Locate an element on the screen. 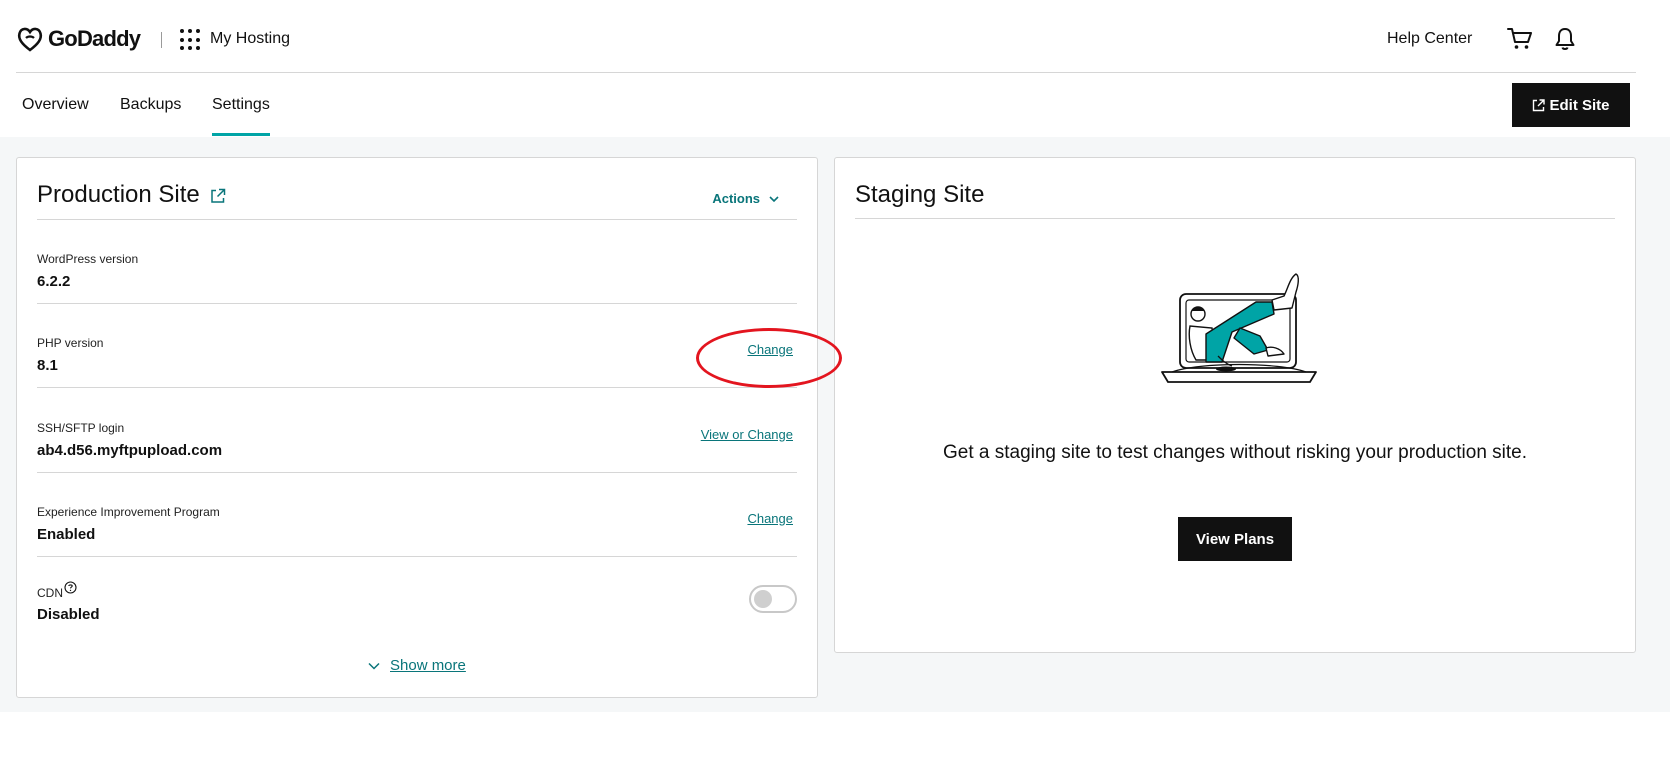 The image size is (1670, 767). highlight-annotation-circle is located at coordinates (769, 358).